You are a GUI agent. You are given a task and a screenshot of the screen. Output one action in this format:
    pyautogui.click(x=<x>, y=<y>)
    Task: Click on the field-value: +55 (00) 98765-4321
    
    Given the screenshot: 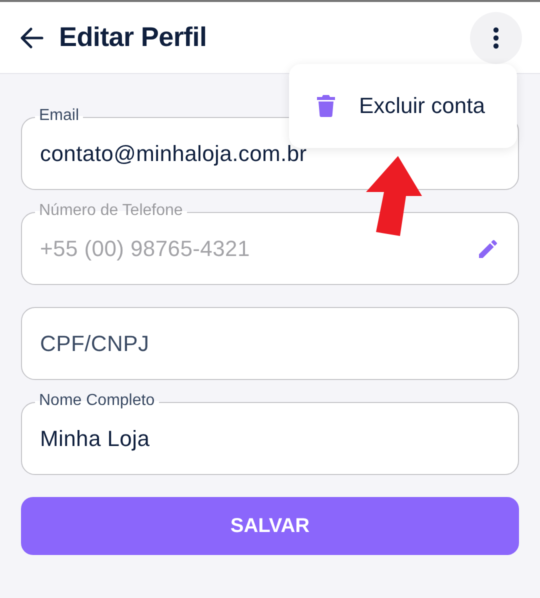 What is the action you would take?
    pyautogui.click(x=145, y=249)
    